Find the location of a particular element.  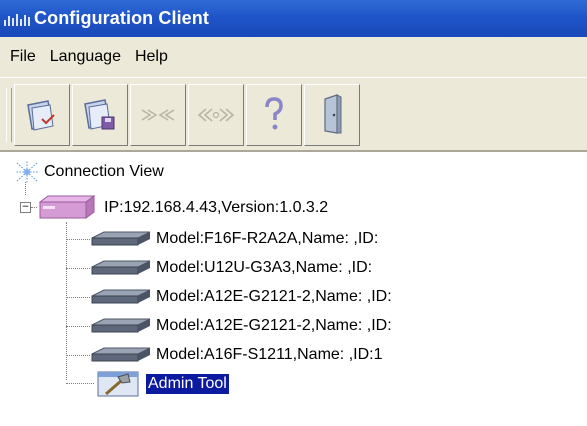

disconnect-icon is located at coordinates (158, 115).